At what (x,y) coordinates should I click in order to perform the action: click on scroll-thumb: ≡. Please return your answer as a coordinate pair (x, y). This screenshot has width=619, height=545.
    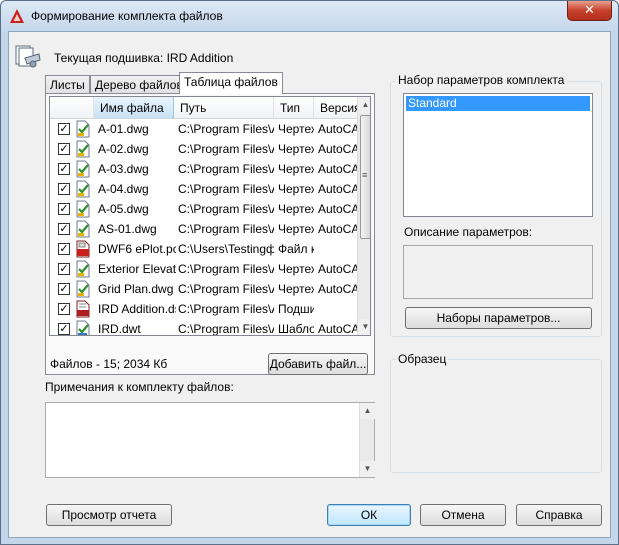
    Looking at the image, I should click on (365, 177).